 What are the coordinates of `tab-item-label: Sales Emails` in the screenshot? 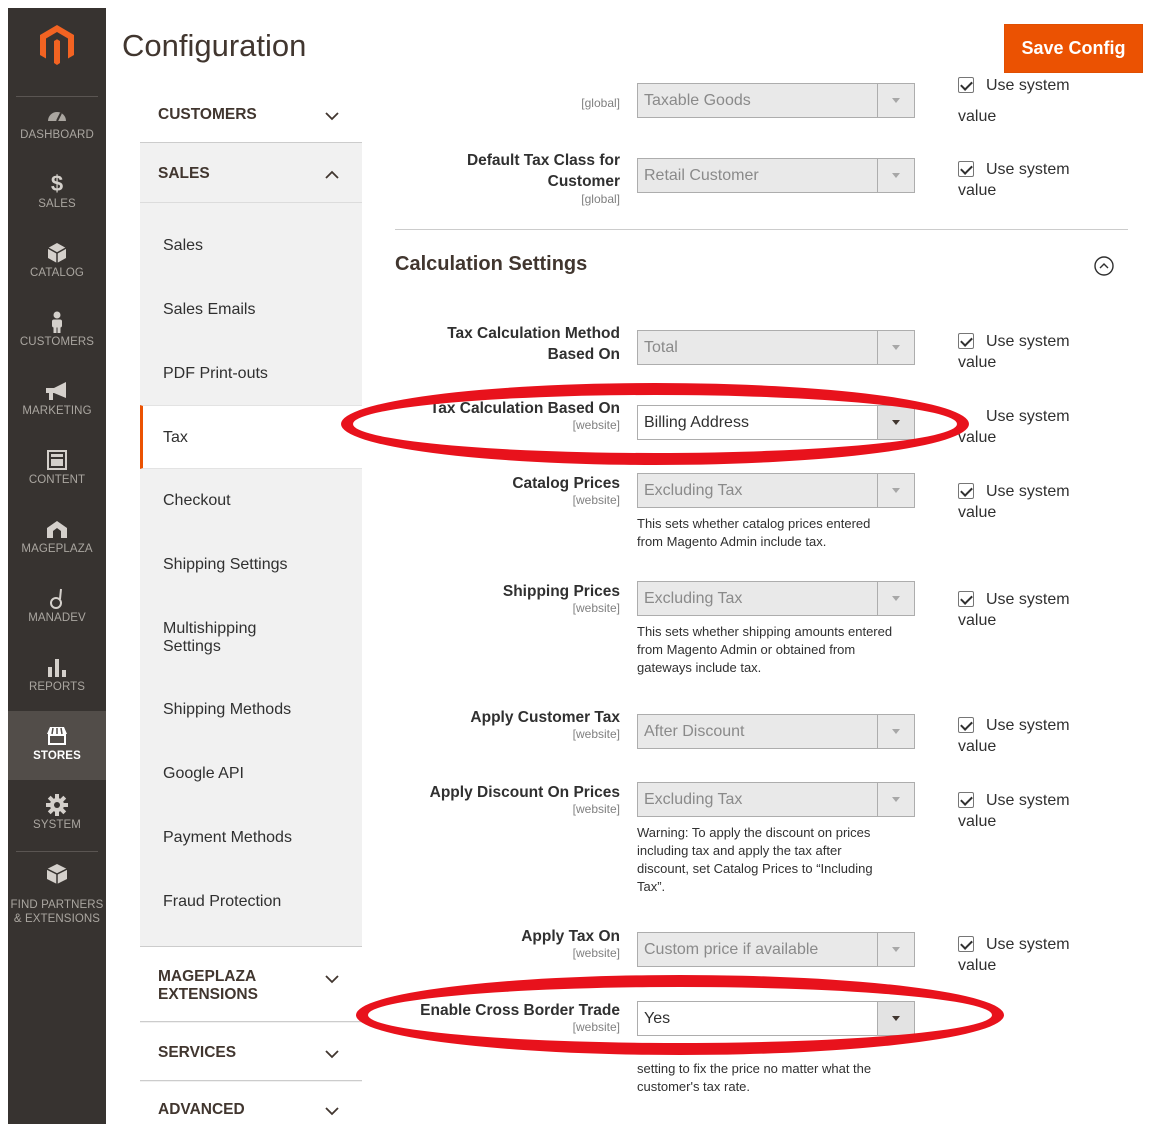 It's located at (209, 309).